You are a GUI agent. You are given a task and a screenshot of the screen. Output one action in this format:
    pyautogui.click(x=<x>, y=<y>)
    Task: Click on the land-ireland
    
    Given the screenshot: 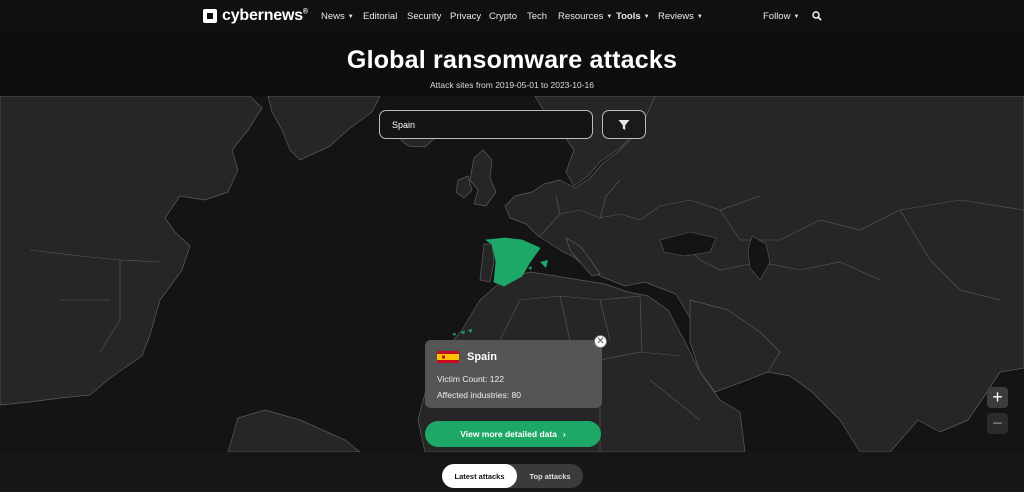 What is the action you would take?
    pyautogui.click(x=464, y=187)
    